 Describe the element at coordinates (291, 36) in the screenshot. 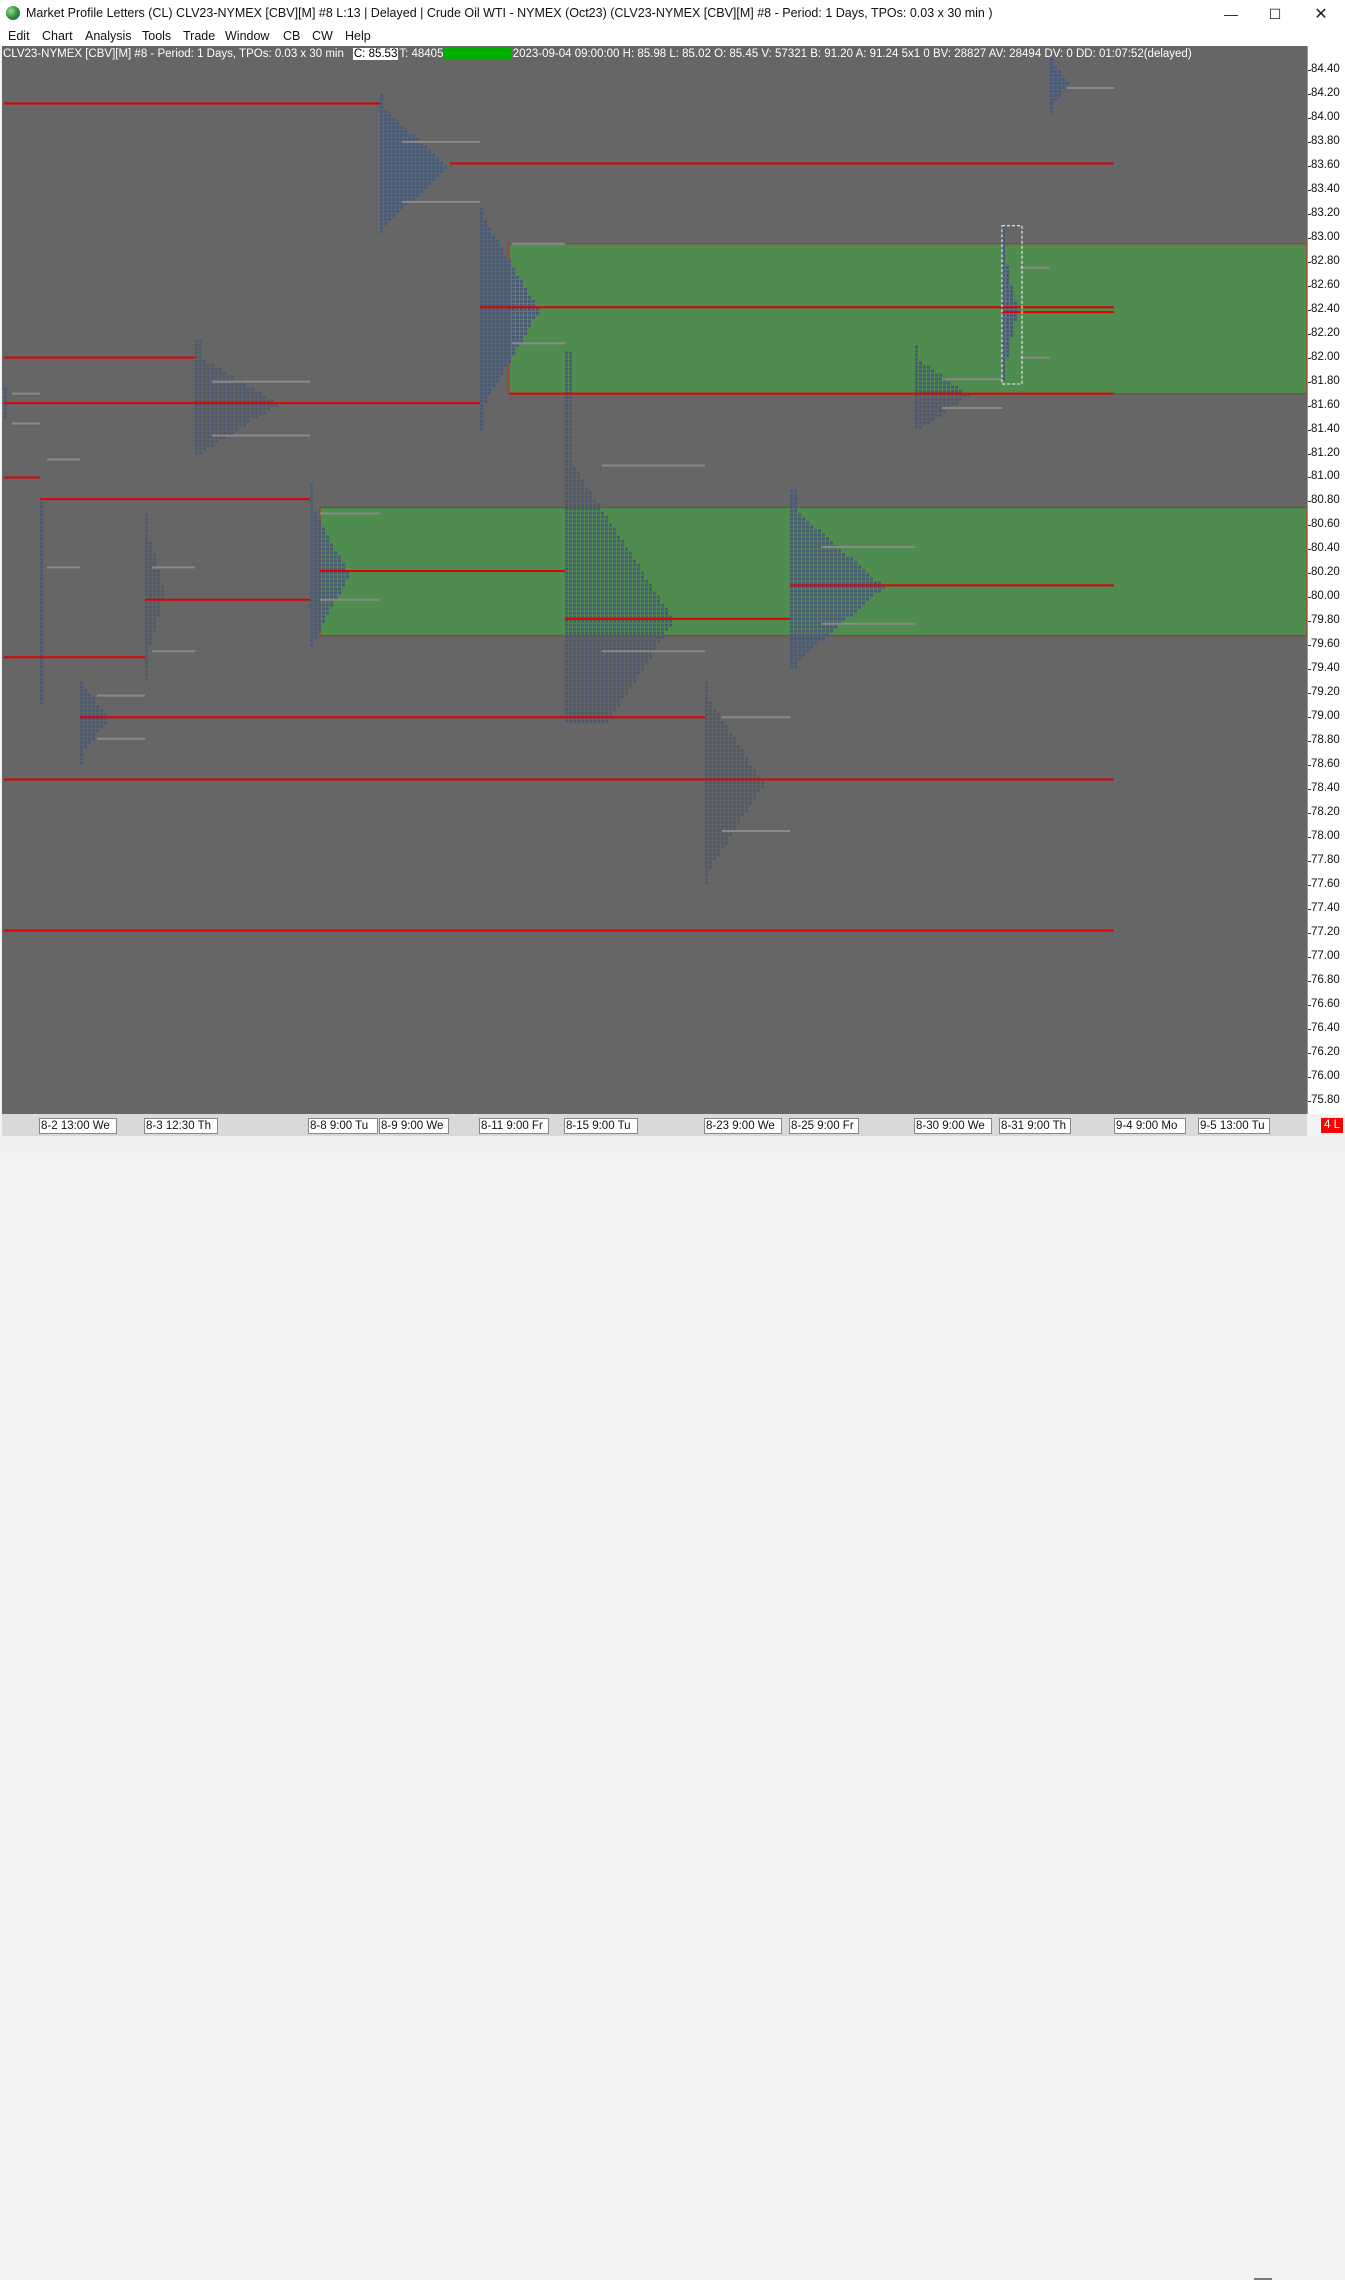

I see `menu-cb: CB` at that location.